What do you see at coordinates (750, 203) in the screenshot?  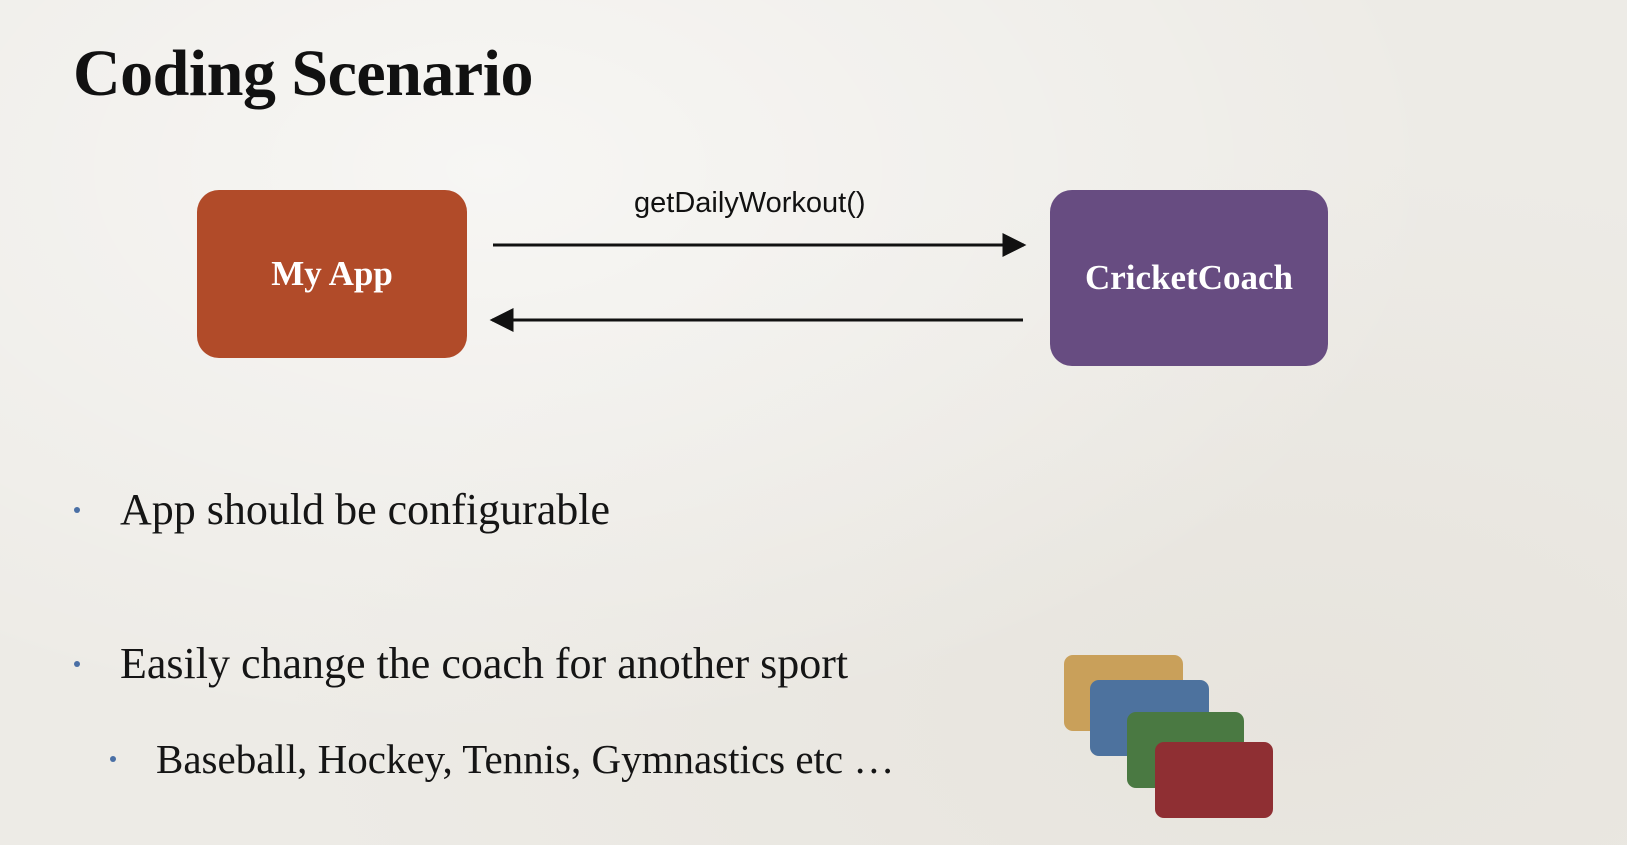 I see `get-daily-workout-label: getDailyWorkout()` at bounding box center [750, 203].